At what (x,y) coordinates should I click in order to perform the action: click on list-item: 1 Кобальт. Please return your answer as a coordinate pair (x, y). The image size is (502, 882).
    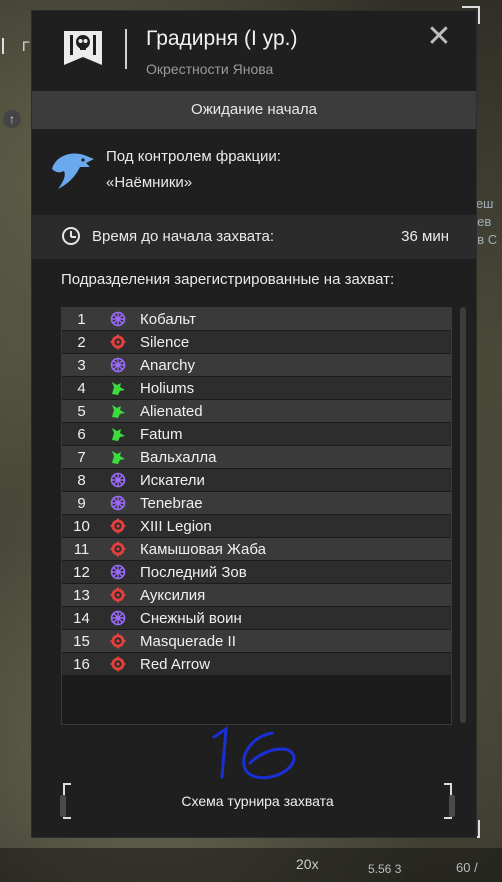
    Looking at the image, I should click on (256, 319).